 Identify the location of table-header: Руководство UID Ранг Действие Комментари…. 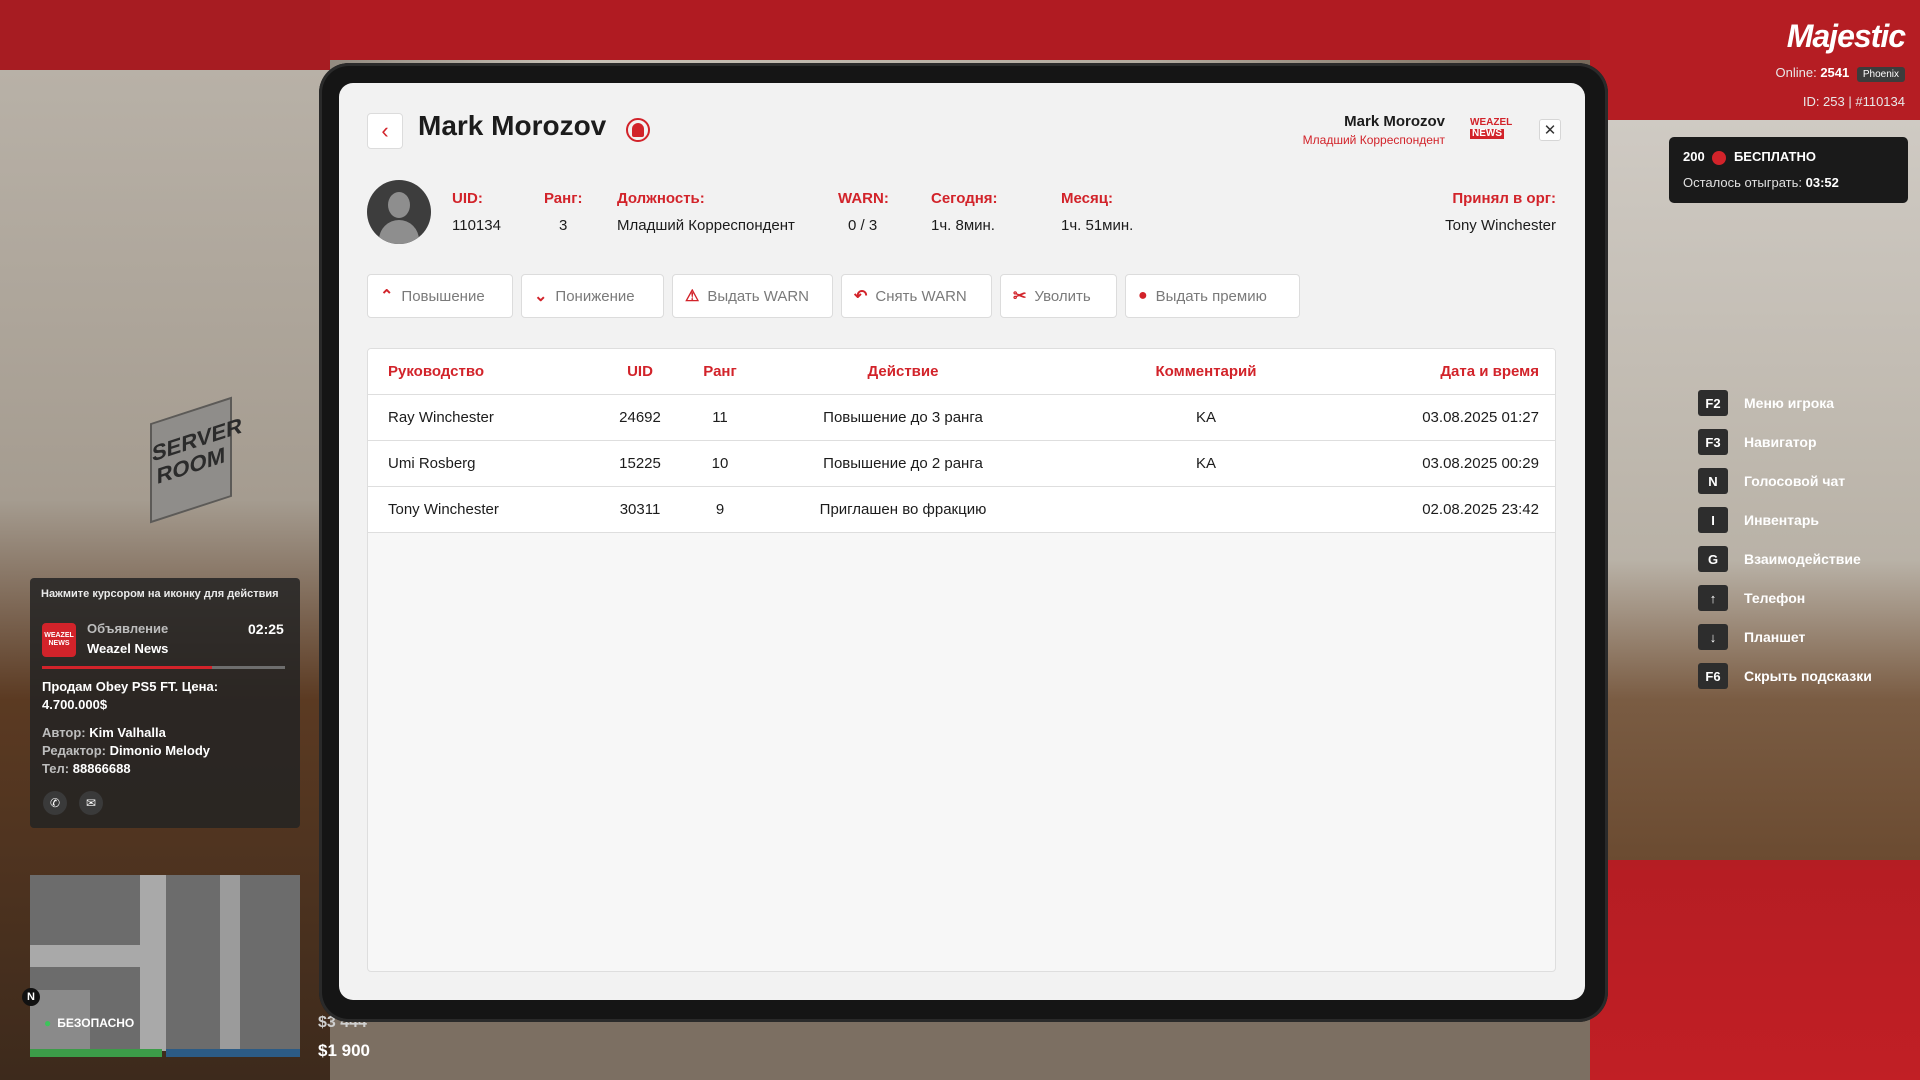
(961, 372).